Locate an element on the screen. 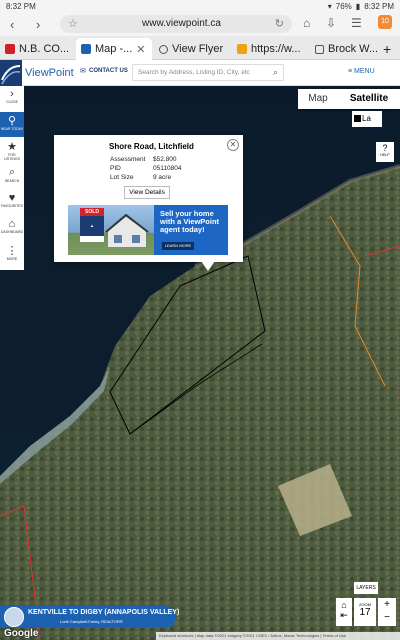  back-arrow-icon: ⇤ is located at coordinates (344, 615).